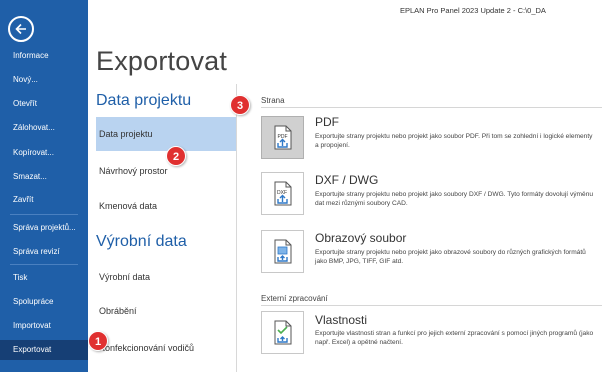  Describe the element at coordinates (44, 350) in the screenshot. I see `sidebar-item-exportovat: Exportovat` at that location.